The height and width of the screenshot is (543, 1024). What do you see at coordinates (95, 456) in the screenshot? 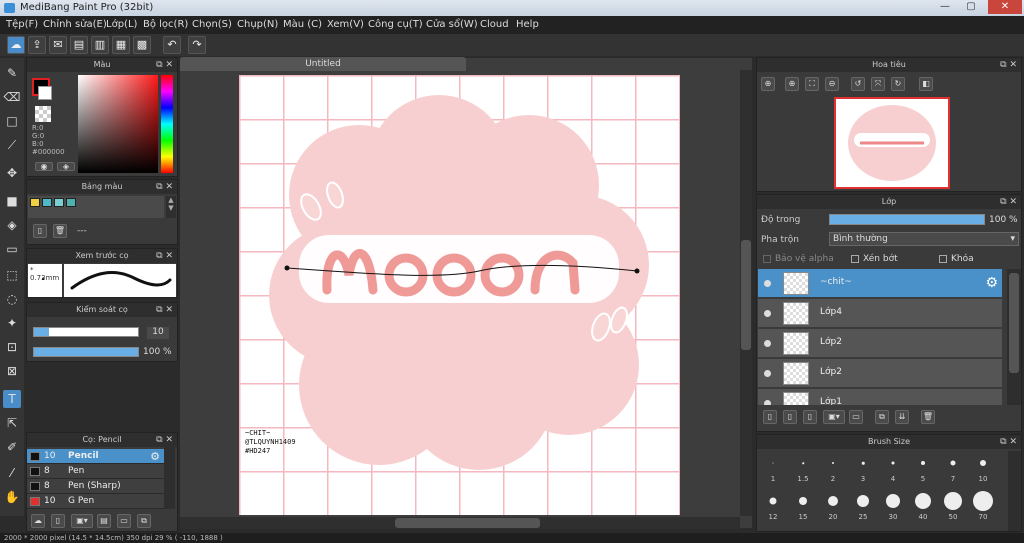
I see `brush-list-item: 10 Pencil ⚙` at bounding box center [95, 456].